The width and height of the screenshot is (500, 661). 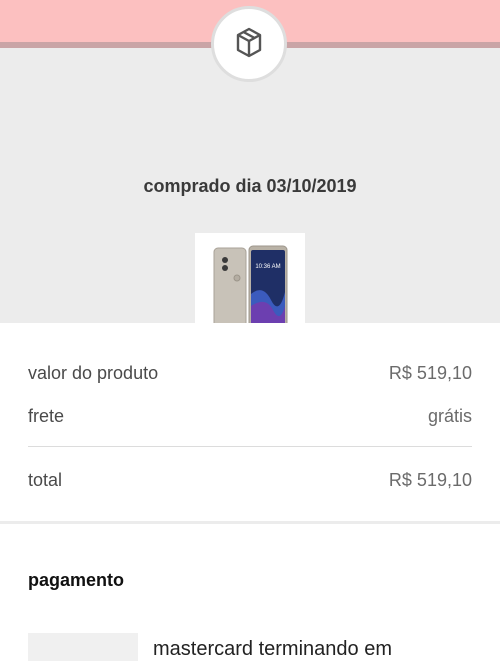 I want to click on package-badge, so click(x=249, y=44).